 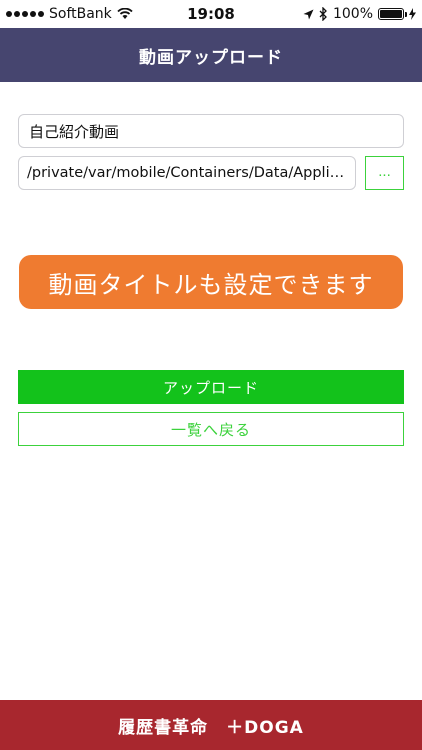 What do you see at coordinates (323, 14) in the screenshot?
I see `bluetooth-icon` at bounding box center [323, 14].